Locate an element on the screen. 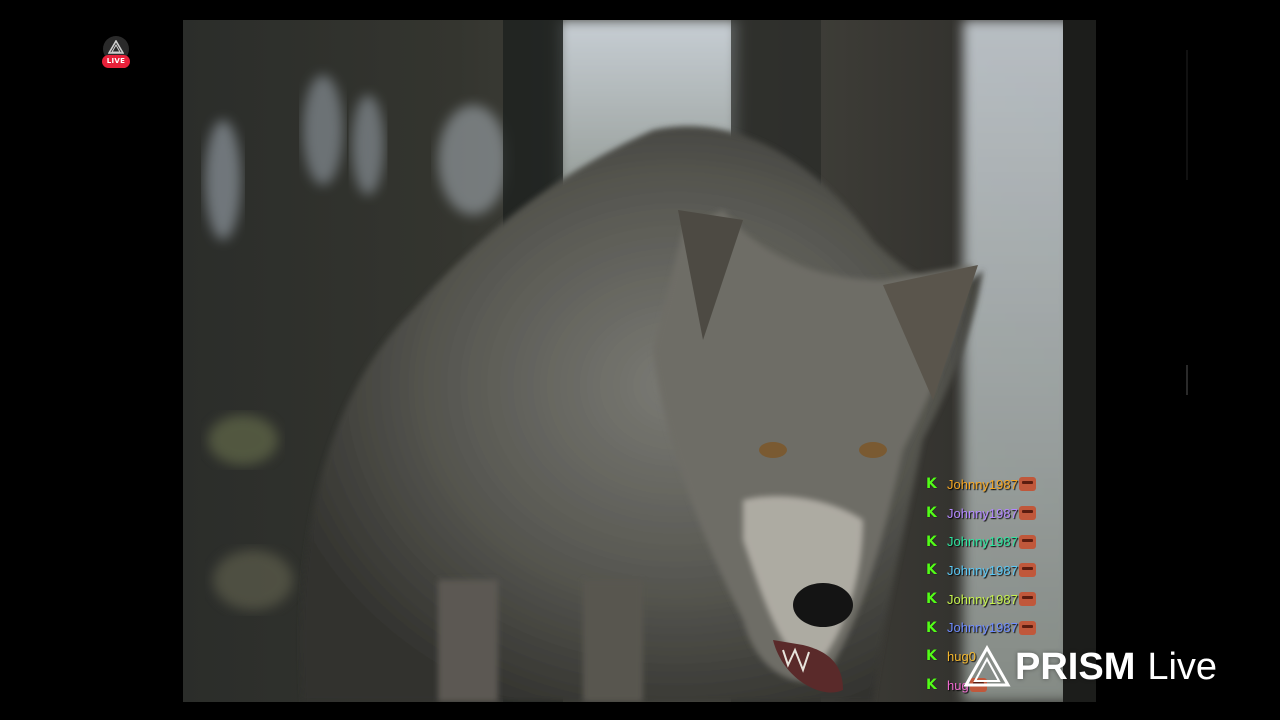 This screenshot has width=1280, height=720. watermark-suffix: Live is located at coordinates (1182, 666).